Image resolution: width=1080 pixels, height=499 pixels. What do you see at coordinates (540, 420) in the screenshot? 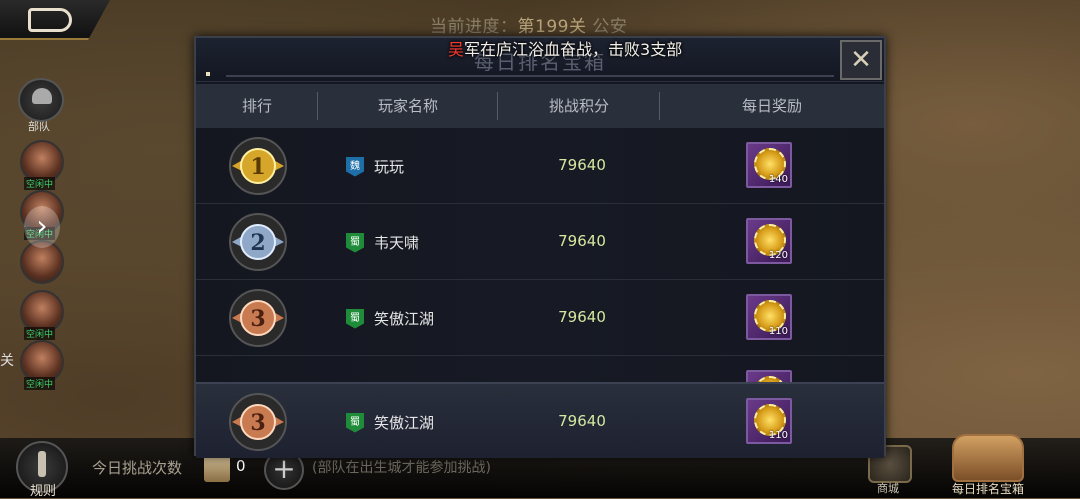
I see `my-rank-row: 3 蜀 笑傲江湖 79640 110` at bounding box center [540, 420].